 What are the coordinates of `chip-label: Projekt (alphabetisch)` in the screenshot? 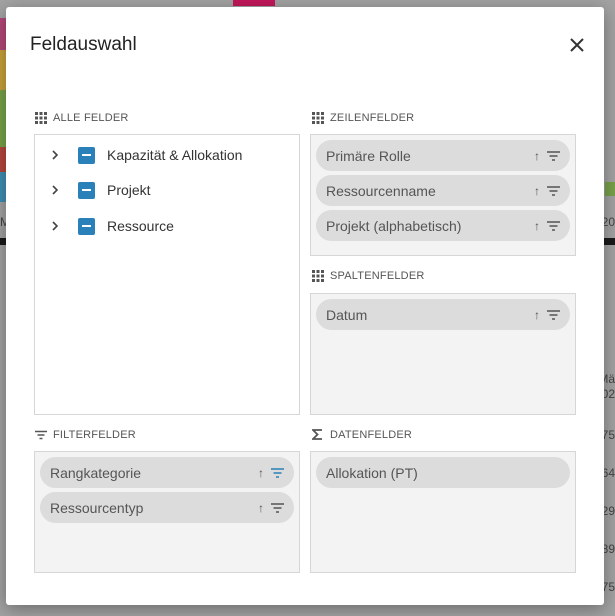 It's located at (394, 225).